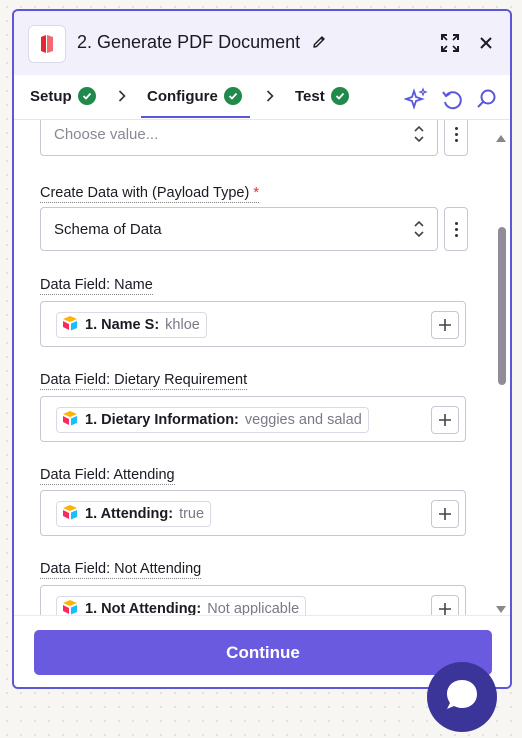 The height and width of the screenshot is (738, 522). What do you see at coordinates (96, 286) in the screenshot?
I see `name-field-label: Data Field: Name` at bounding box center [96, 286].